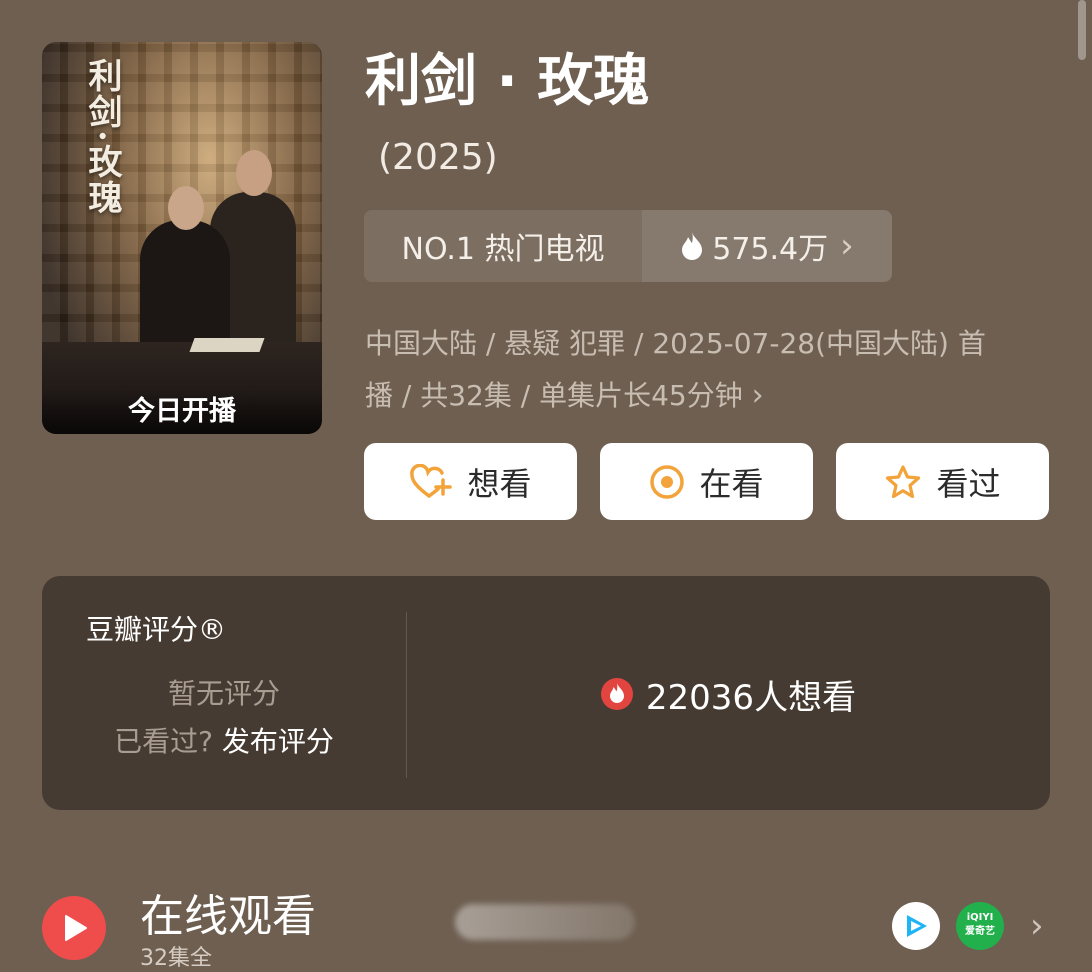 The height and width of the screenshot is (972, 1092). I want to click on show-year: (2025), so click(438, 157).